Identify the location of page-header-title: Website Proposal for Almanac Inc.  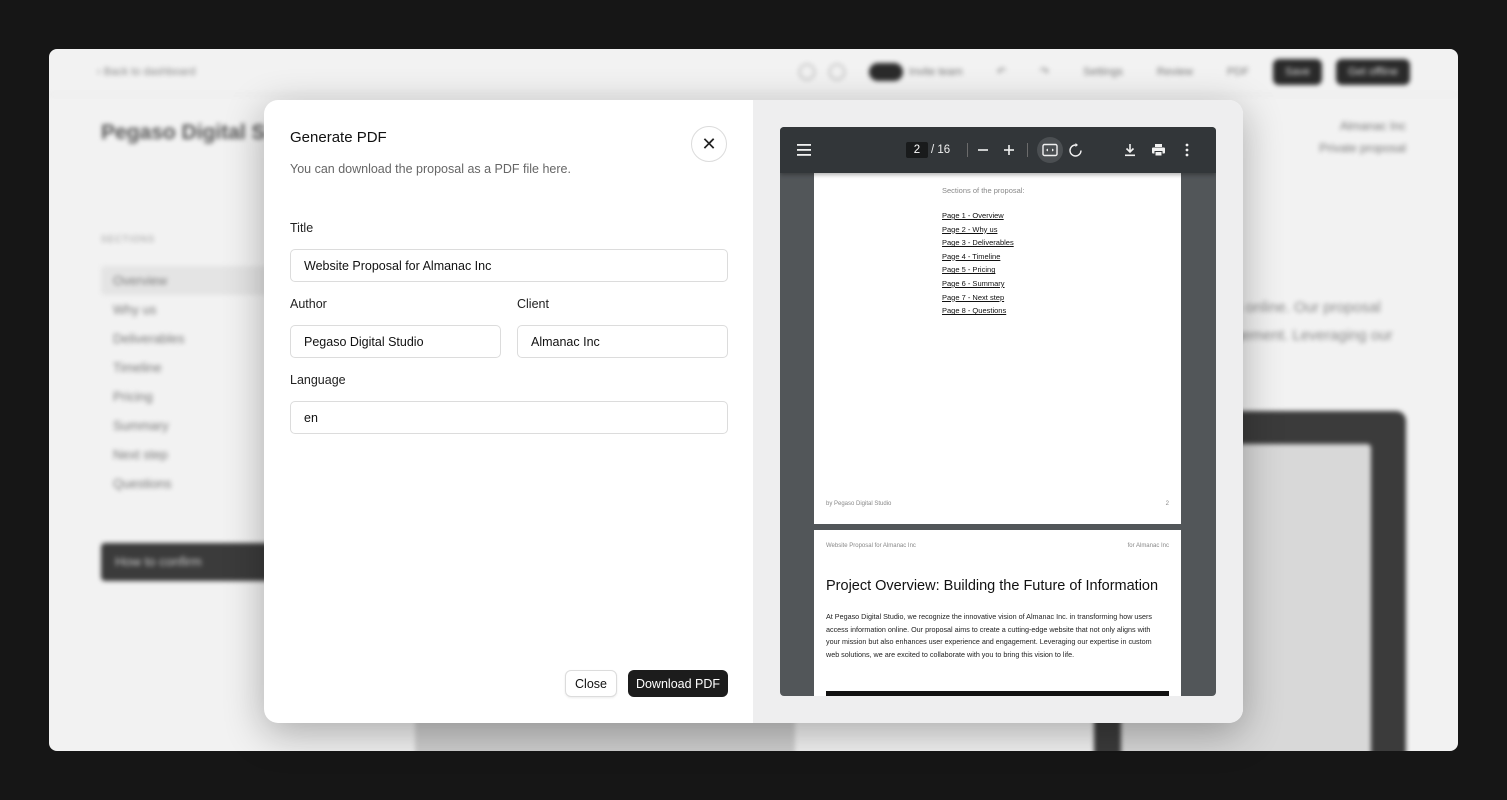
(871, 546).